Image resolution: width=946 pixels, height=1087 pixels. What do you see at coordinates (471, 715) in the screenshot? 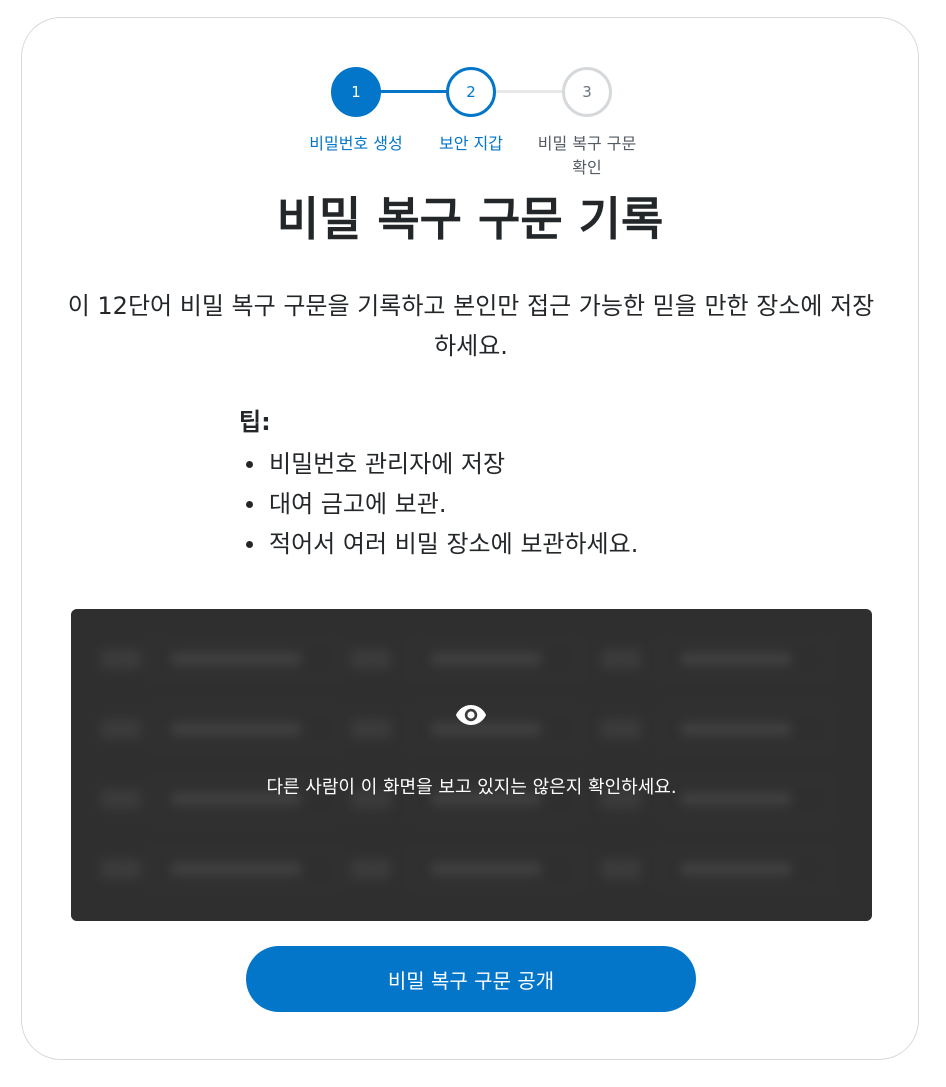
I see `eye-icon` at bounding box center [471, 715].